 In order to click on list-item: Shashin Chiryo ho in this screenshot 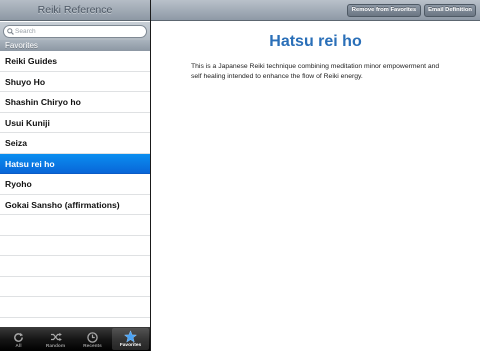, I will do `click(75, 102)`.